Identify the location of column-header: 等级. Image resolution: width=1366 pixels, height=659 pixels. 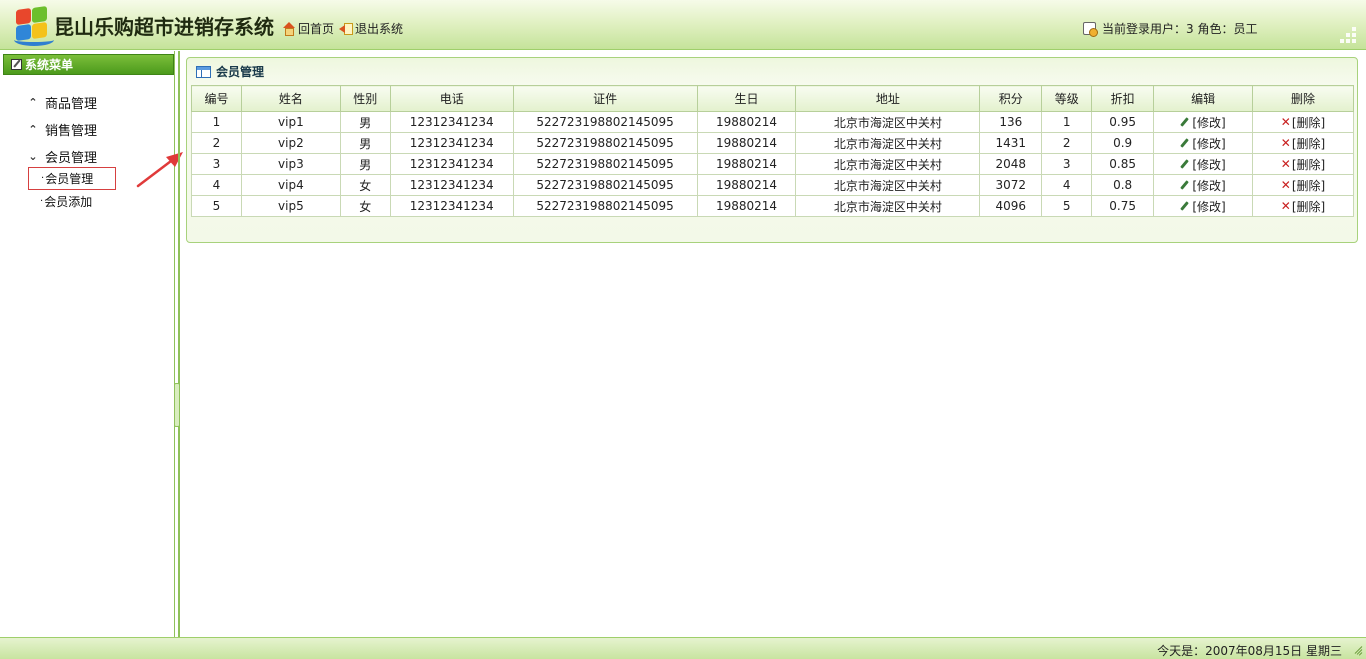
(1067, 98).